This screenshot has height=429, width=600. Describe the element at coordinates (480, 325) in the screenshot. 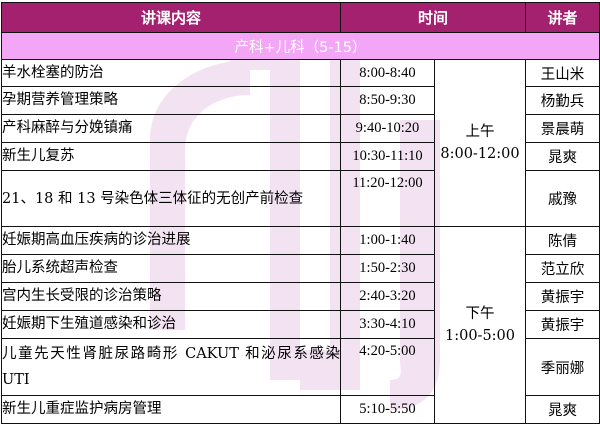

I see `period-afternoon: 下午 1:00-5:00` at that location.